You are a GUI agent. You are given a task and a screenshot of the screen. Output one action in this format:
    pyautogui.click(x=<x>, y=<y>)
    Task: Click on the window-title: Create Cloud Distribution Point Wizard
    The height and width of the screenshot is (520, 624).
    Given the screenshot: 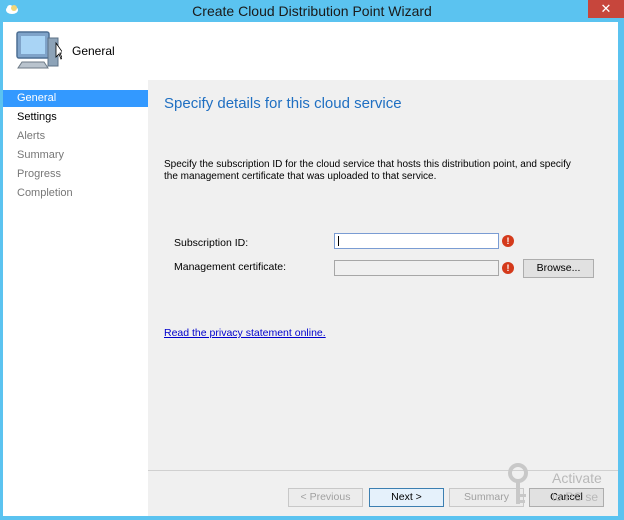 What is the action you would take?
    pyautogui.click(x=312, y=11)
    